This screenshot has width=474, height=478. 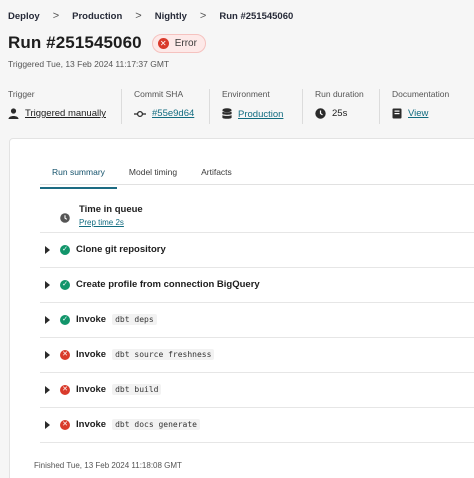 I want to click on step-row-dbt-source-freshness: ✕ Invoke dbt source freshness, so click(x=257, y=355).